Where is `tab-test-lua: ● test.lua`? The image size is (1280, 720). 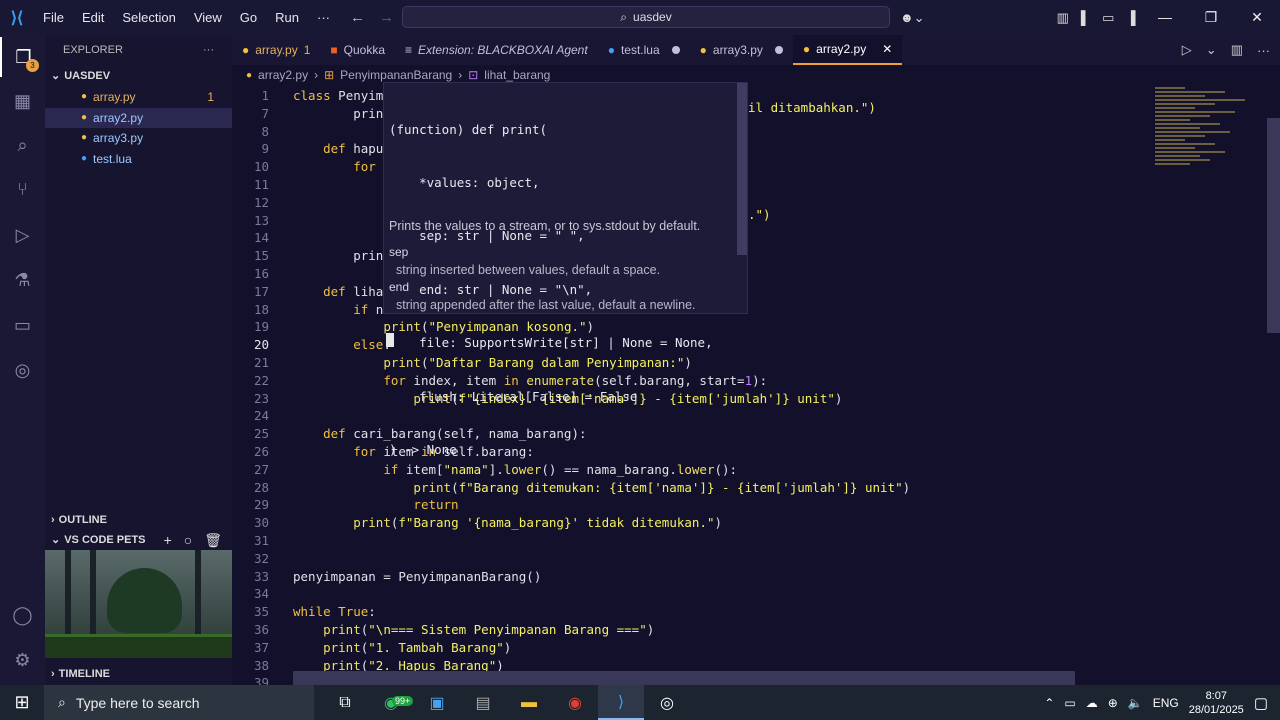
tab-test-lua: ● test.lua is located at coordinates (644, 50).